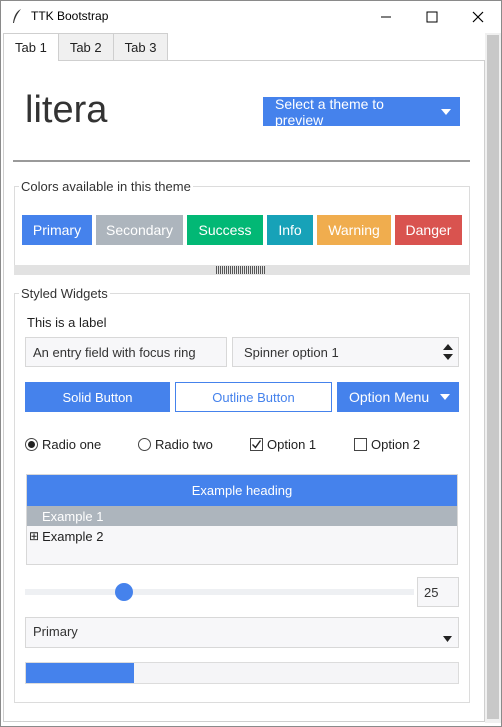 The width and height of the screenshot is (502, 727). I want to click on info-button: Info, so click(290, 230).